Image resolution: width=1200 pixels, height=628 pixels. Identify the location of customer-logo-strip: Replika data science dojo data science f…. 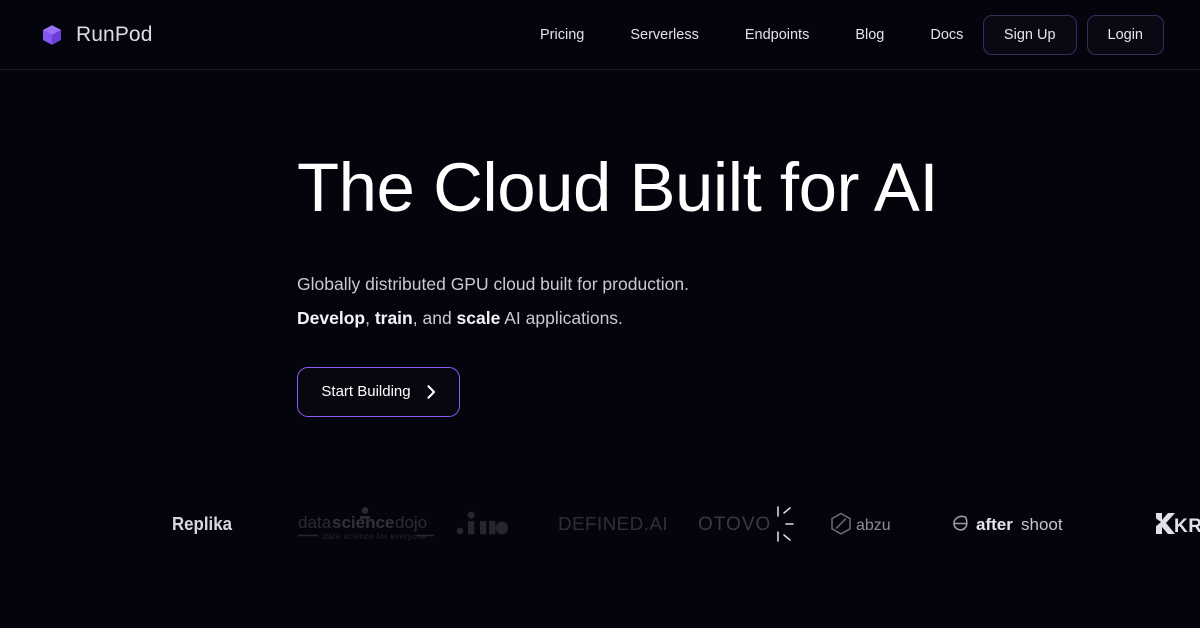
(600, 524).